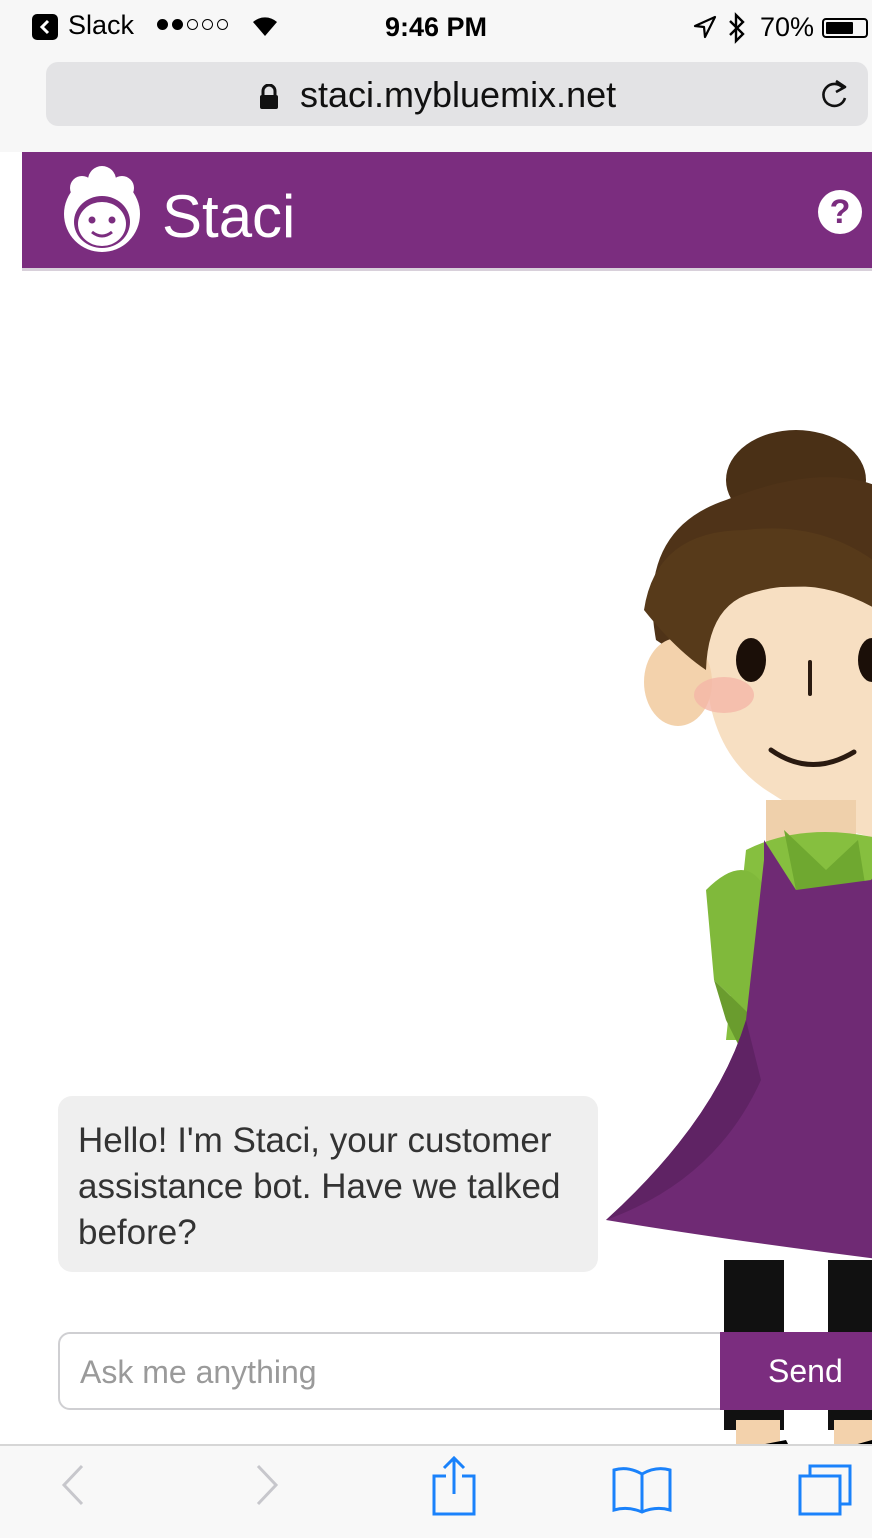 This screenshot has height=1538, width=872. Describe the element at coordinates (737, 28) in the screenshot. I see `bluetooth-icon` at that location.